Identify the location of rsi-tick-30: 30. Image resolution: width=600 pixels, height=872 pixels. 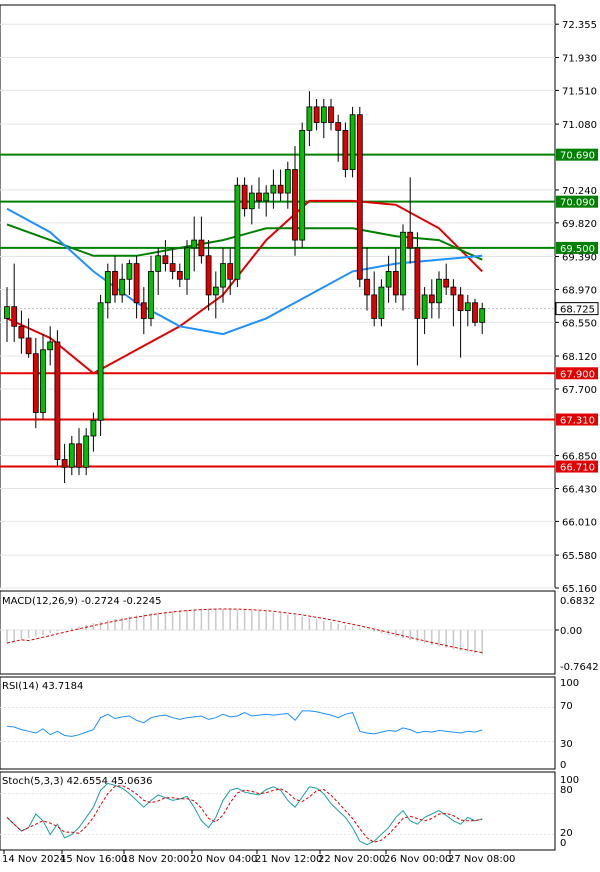
(566, 744).